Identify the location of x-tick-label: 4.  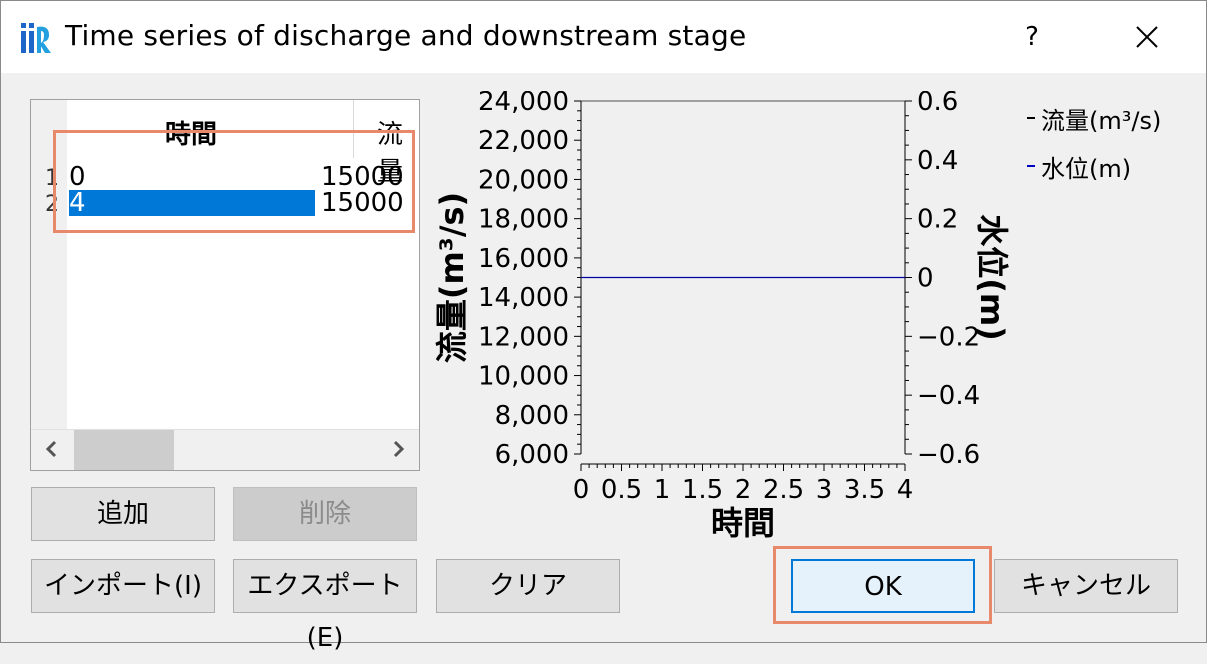
(905, 490).